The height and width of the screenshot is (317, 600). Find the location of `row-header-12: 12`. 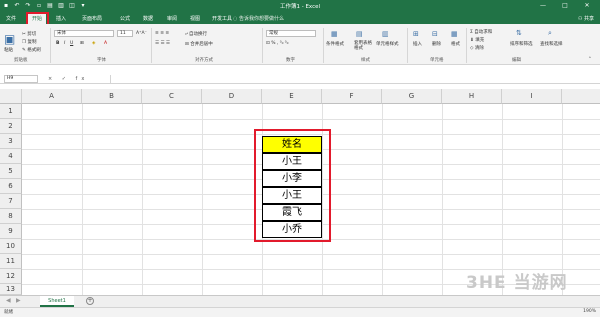

row-header-12: 12 is located at coordinates (11, 276).